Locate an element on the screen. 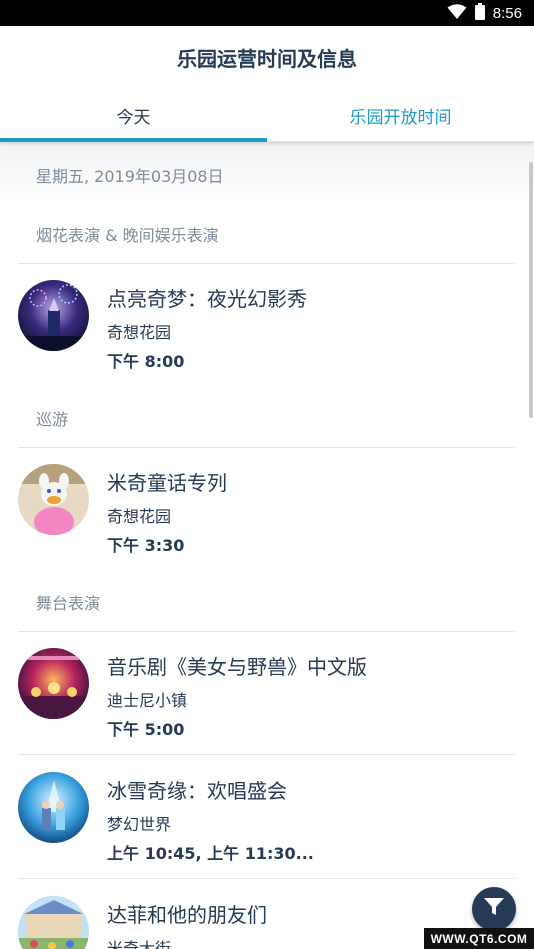 This screenshot has width=534, height=949. show-location: 梦幻世界 is located at coordinates (139, 824).